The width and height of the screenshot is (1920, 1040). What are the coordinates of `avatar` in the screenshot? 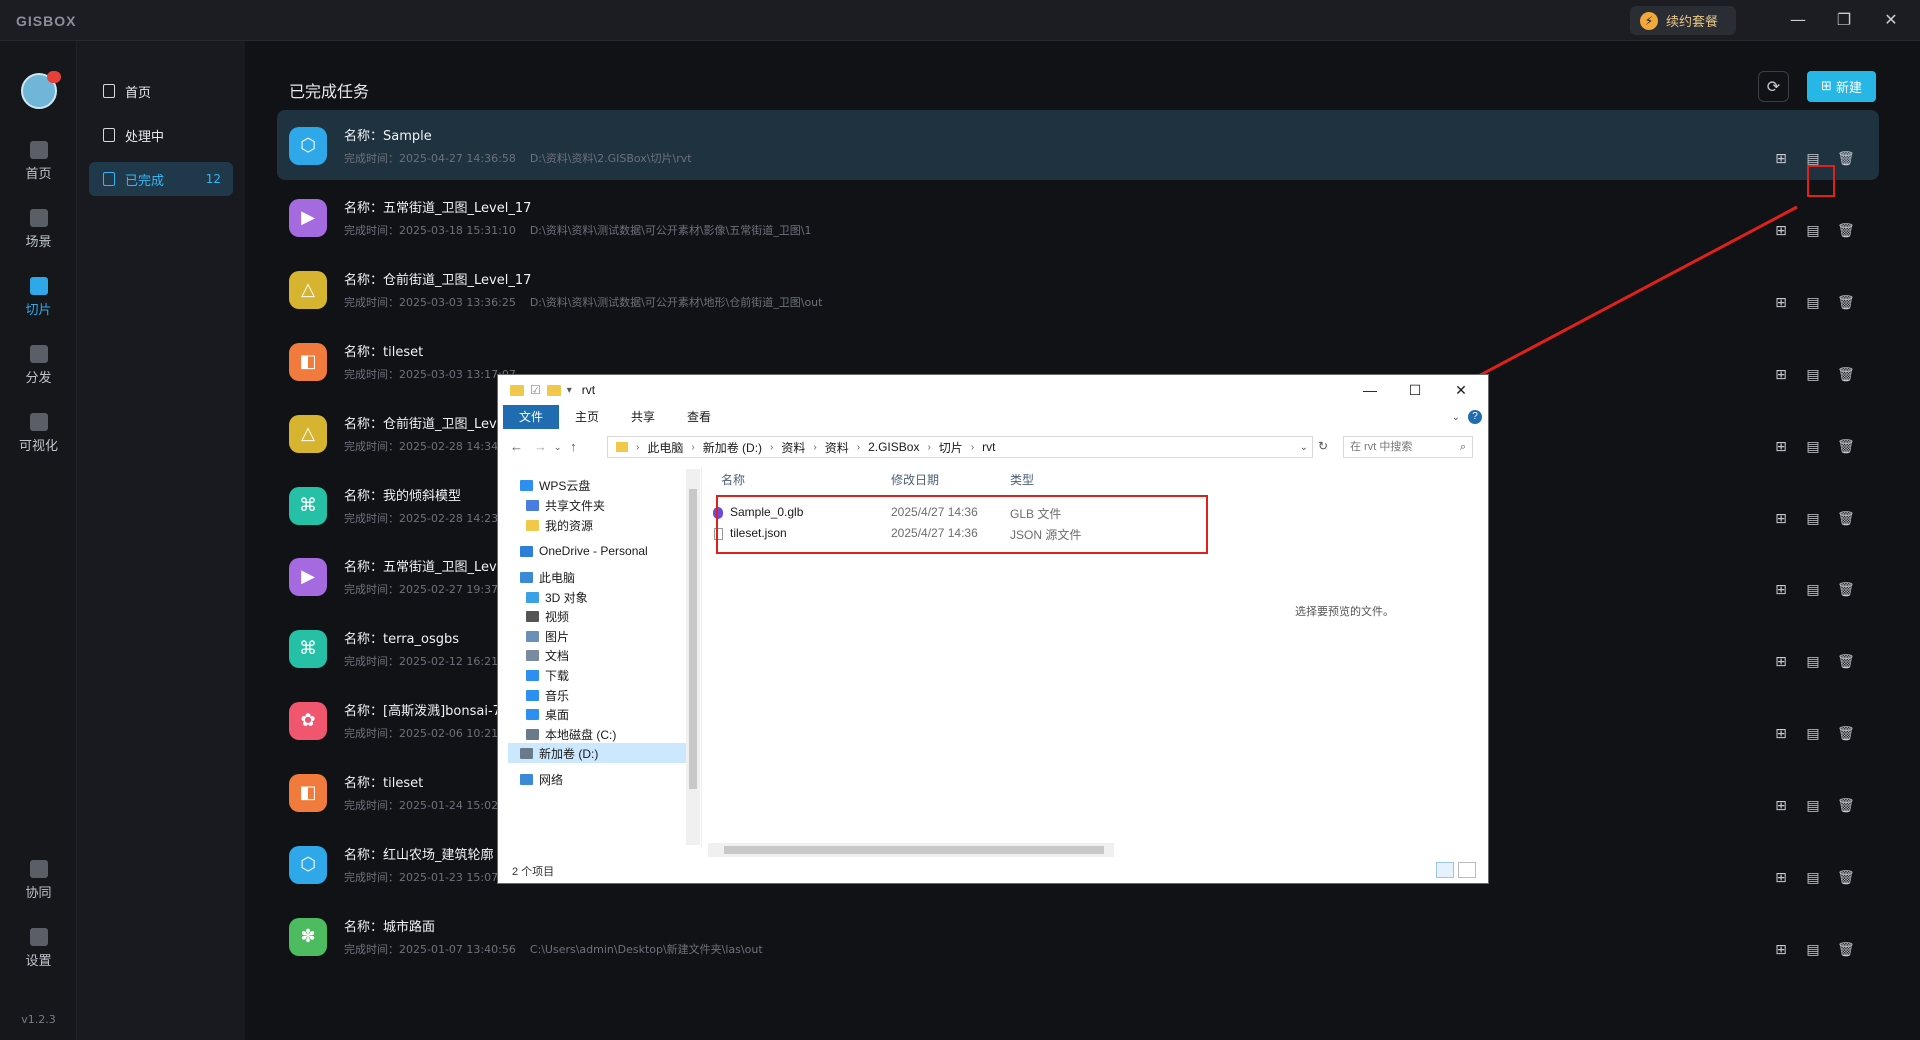 It's located at (41, 90).